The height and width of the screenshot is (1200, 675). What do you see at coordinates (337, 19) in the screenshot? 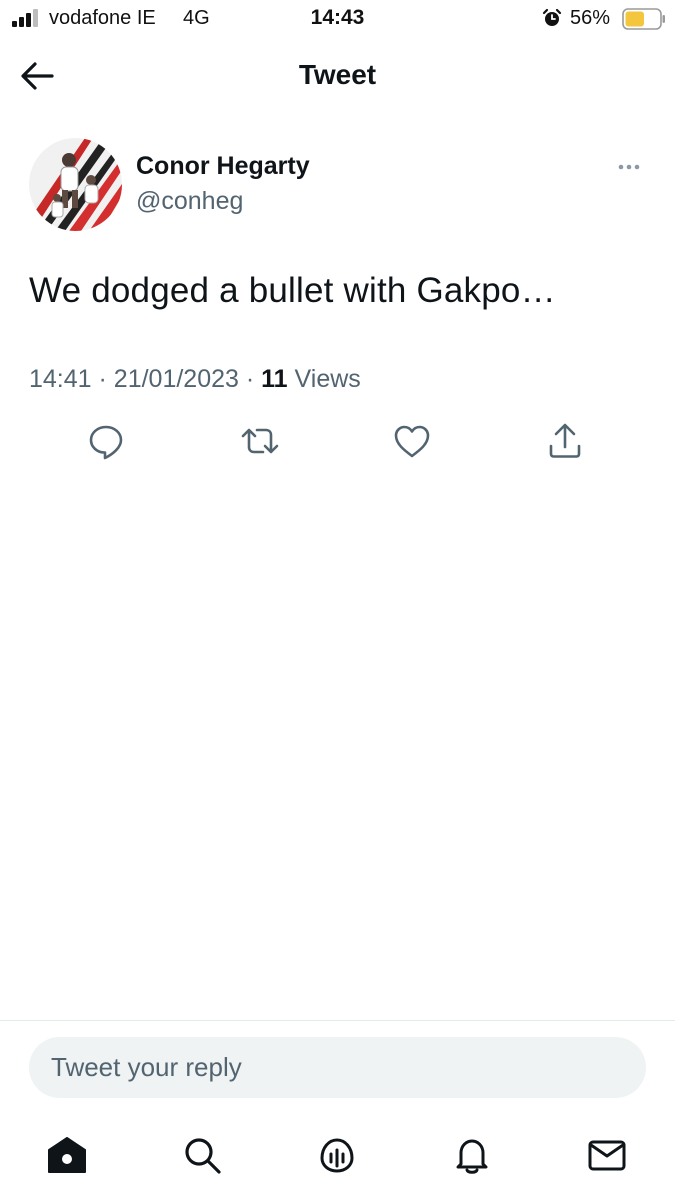
I see `status-bar: vodafone IE 4G 14:43 56%` at bounding box center [337, 19].